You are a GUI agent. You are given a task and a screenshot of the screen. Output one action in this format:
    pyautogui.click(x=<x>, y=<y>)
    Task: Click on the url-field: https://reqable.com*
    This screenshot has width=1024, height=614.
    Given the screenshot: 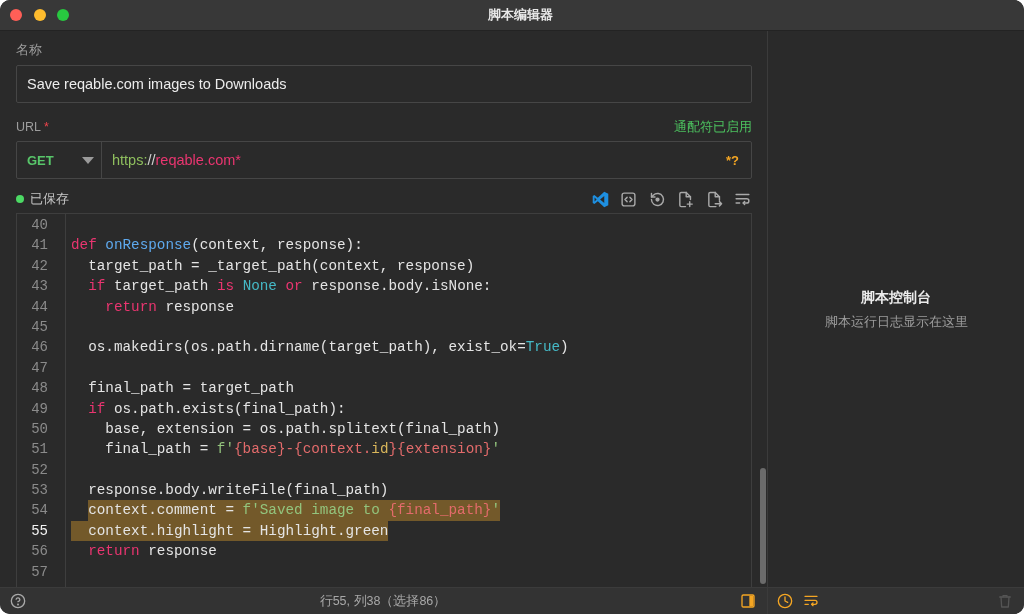 What is the action you would take?
    pyautogui.click(x=408, y=160)
    